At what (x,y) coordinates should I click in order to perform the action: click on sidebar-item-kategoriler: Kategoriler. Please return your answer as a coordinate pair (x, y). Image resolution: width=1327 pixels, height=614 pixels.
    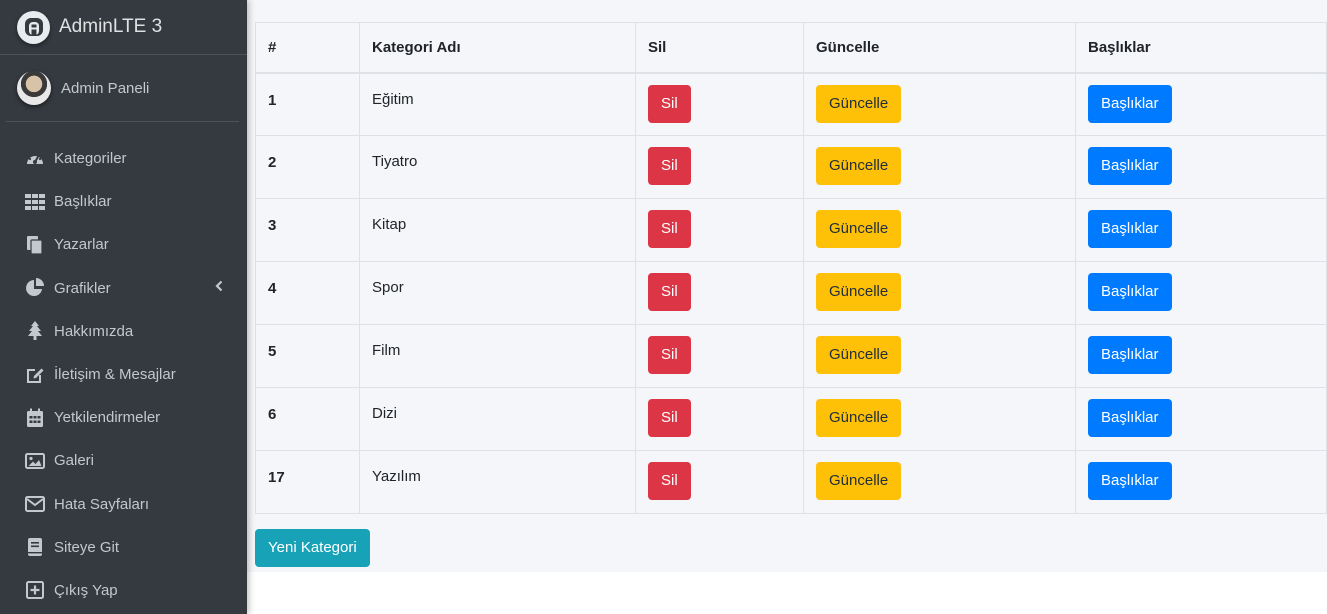
    Looking at the image, I should click on (123, 158).